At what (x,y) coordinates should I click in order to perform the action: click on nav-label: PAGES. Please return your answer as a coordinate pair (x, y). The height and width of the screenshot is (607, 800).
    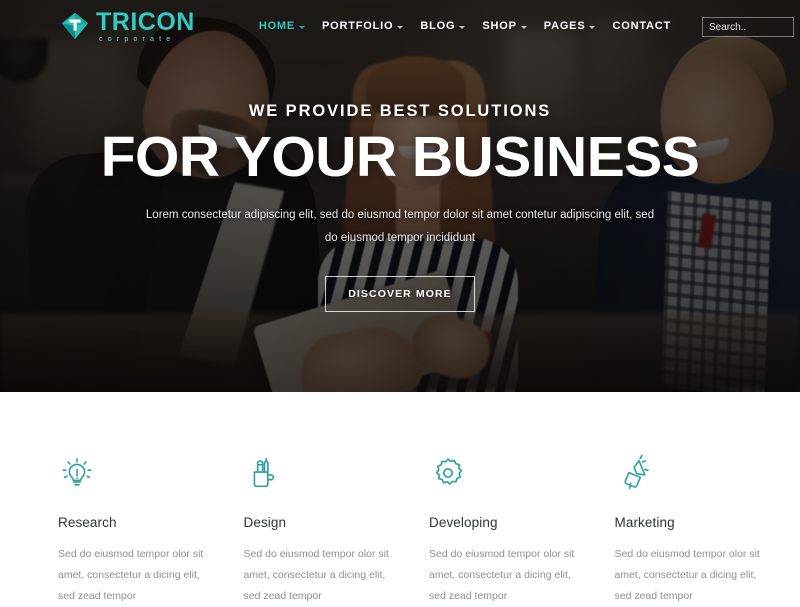
    Looking at the image, I should click on (565, 26).